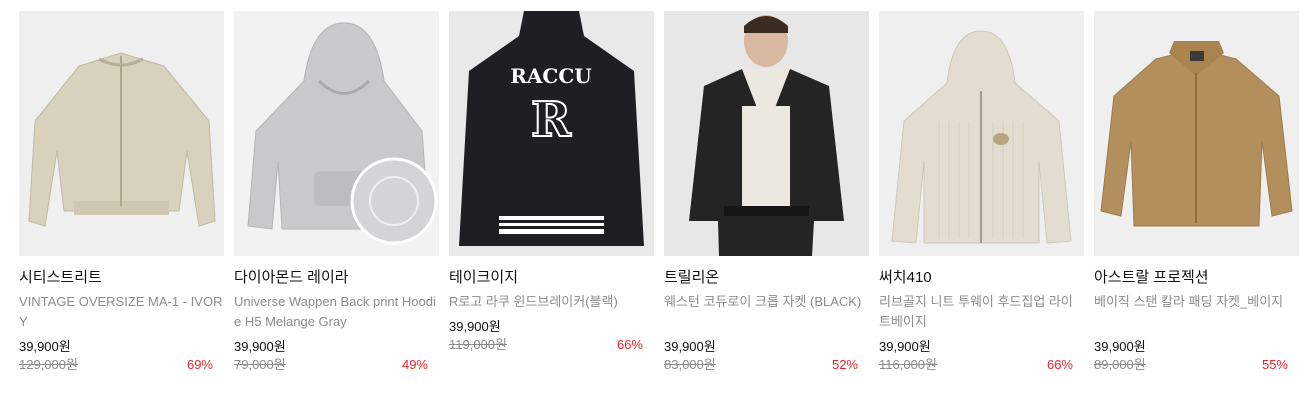 The height and width of the screenshot is (407, 1309). What do you see at coordinates (336, 278) in the screenshot?
I see `brand-name: 다이아몬드 레이라` at bounding box center [336, 278].